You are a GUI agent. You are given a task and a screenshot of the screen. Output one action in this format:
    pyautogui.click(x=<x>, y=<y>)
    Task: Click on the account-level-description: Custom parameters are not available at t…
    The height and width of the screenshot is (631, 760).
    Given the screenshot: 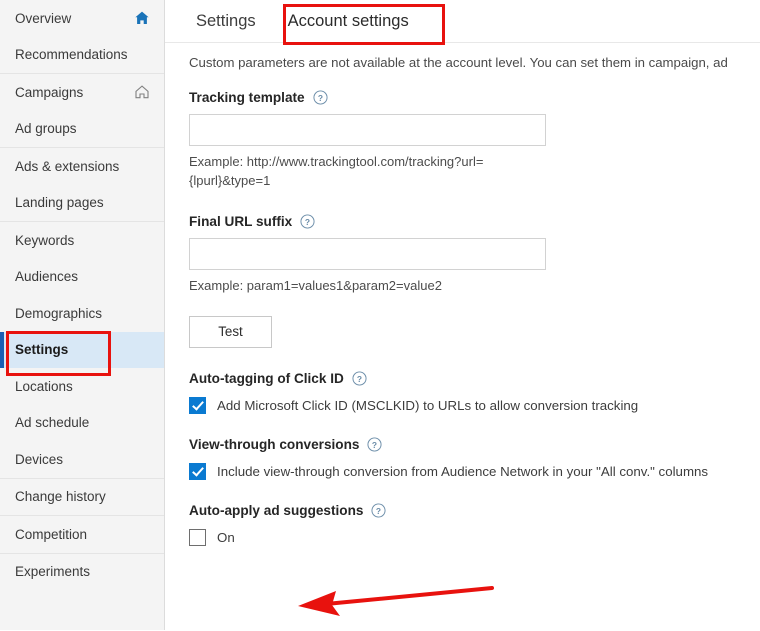 What is the action you would take?
    pyautogui.click(x=458, y=62)
    